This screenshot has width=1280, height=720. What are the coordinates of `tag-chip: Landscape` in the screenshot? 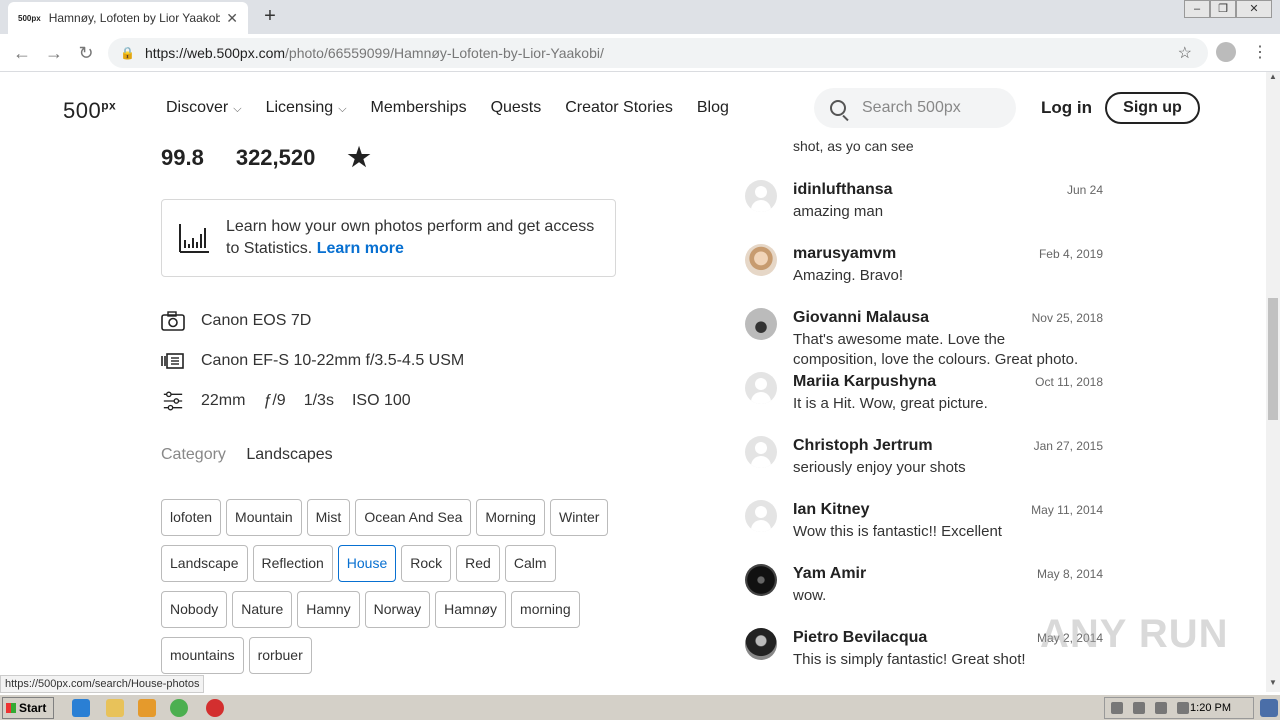 It's located at (204, 563).